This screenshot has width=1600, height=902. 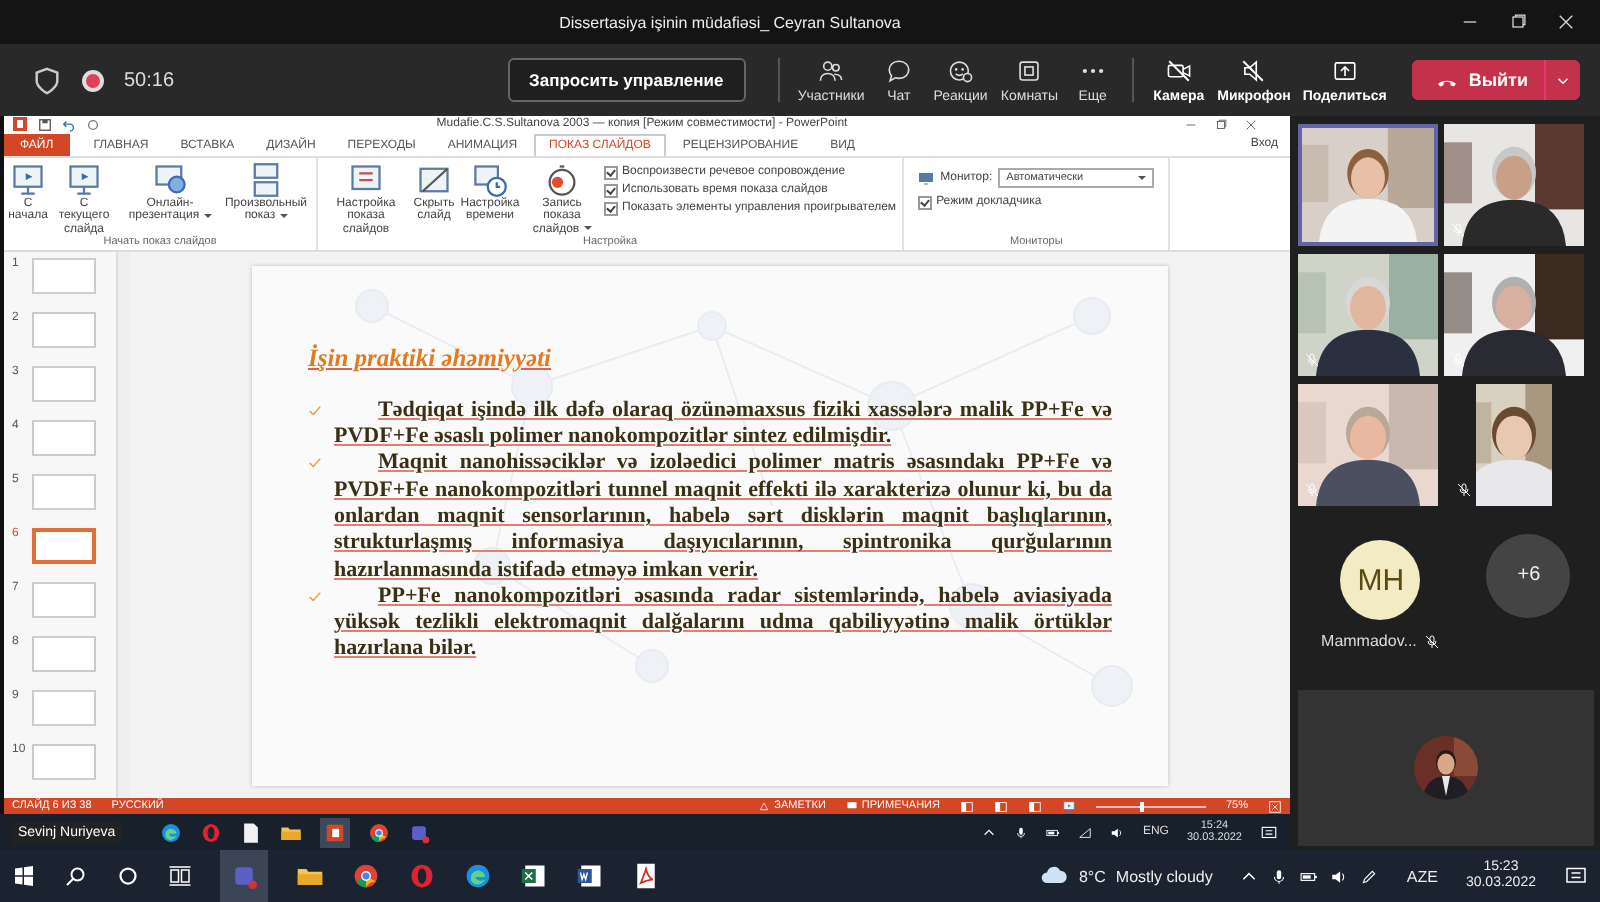 What do you see at coordinates (76, 876) in the screenshot?
I see `search-icon` at bounding box center [76, 876].